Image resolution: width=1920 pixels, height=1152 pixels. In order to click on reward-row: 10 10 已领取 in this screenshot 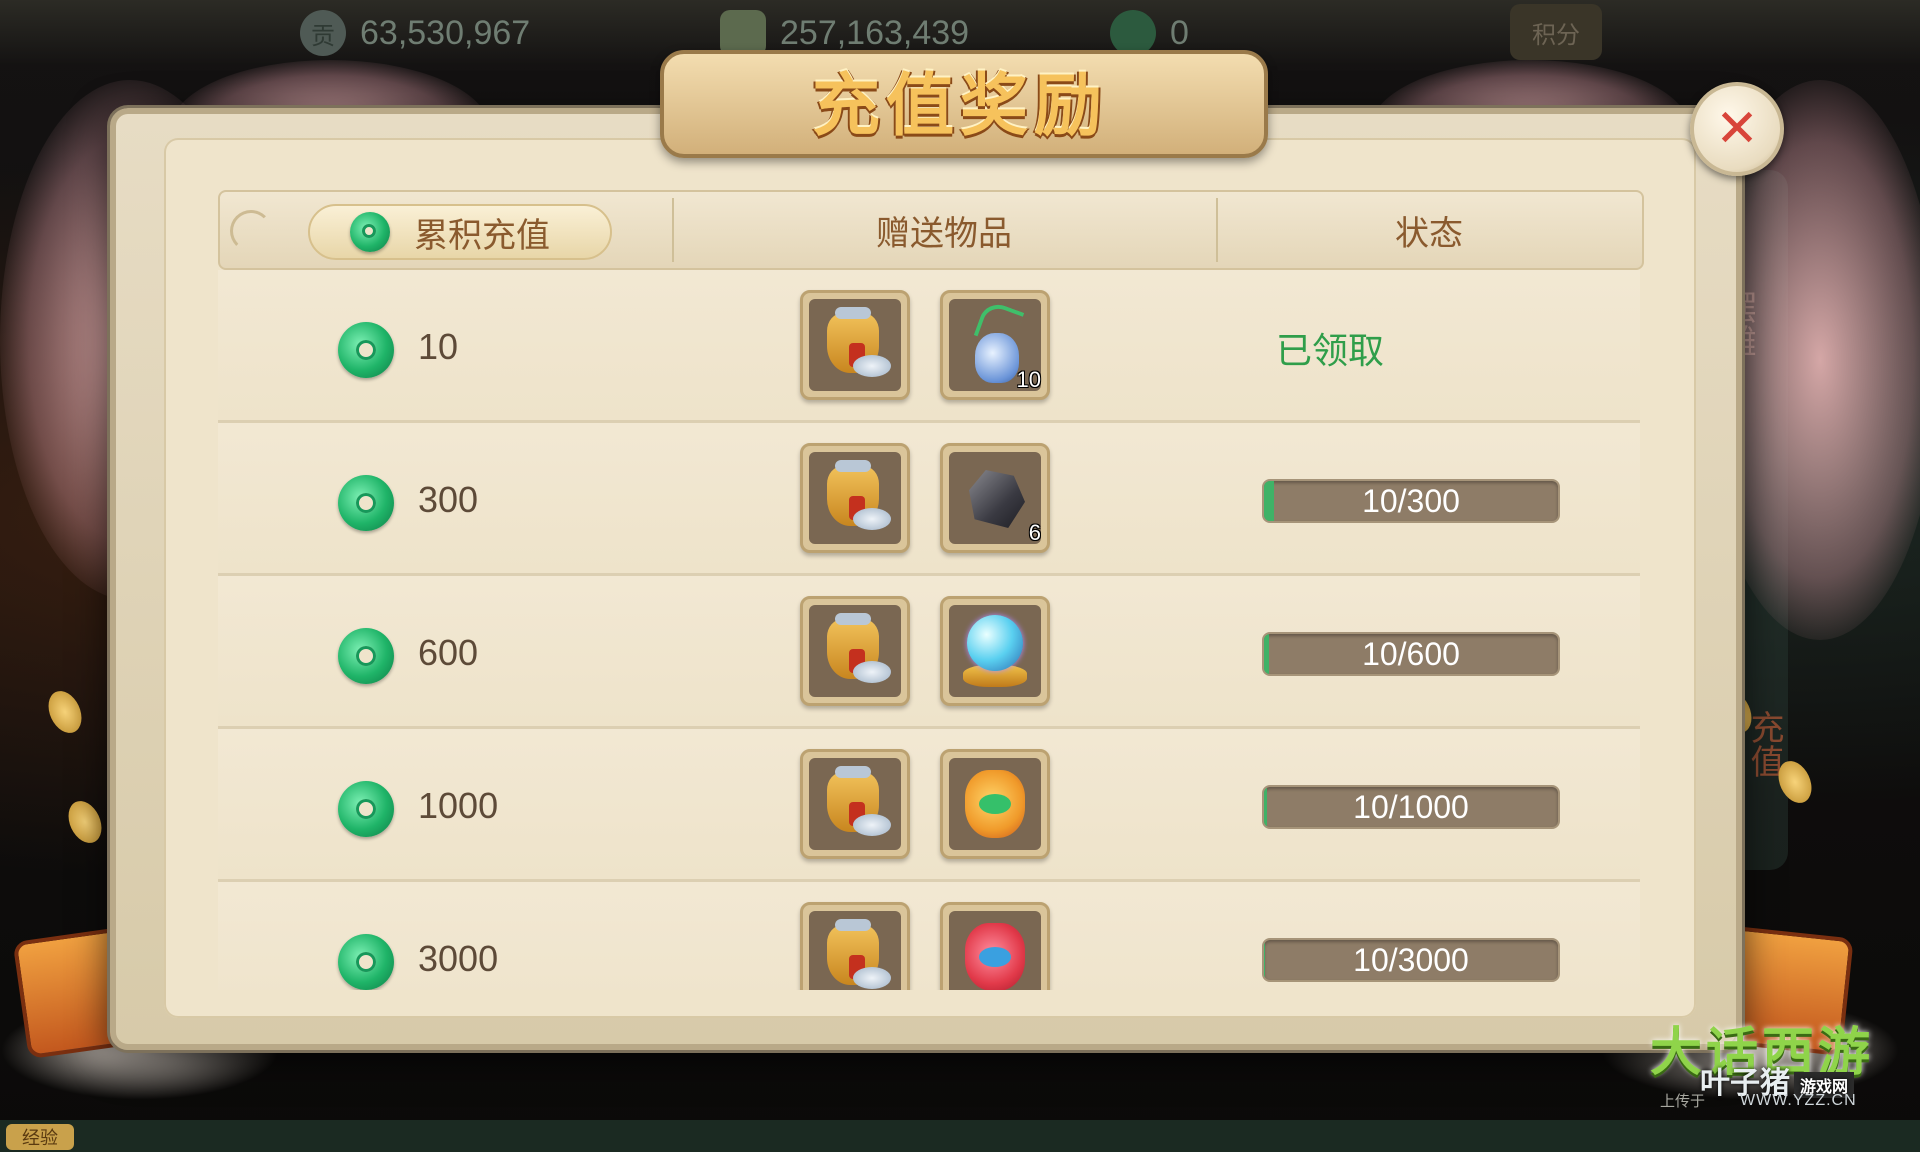, I will do `click(929, 346)`.